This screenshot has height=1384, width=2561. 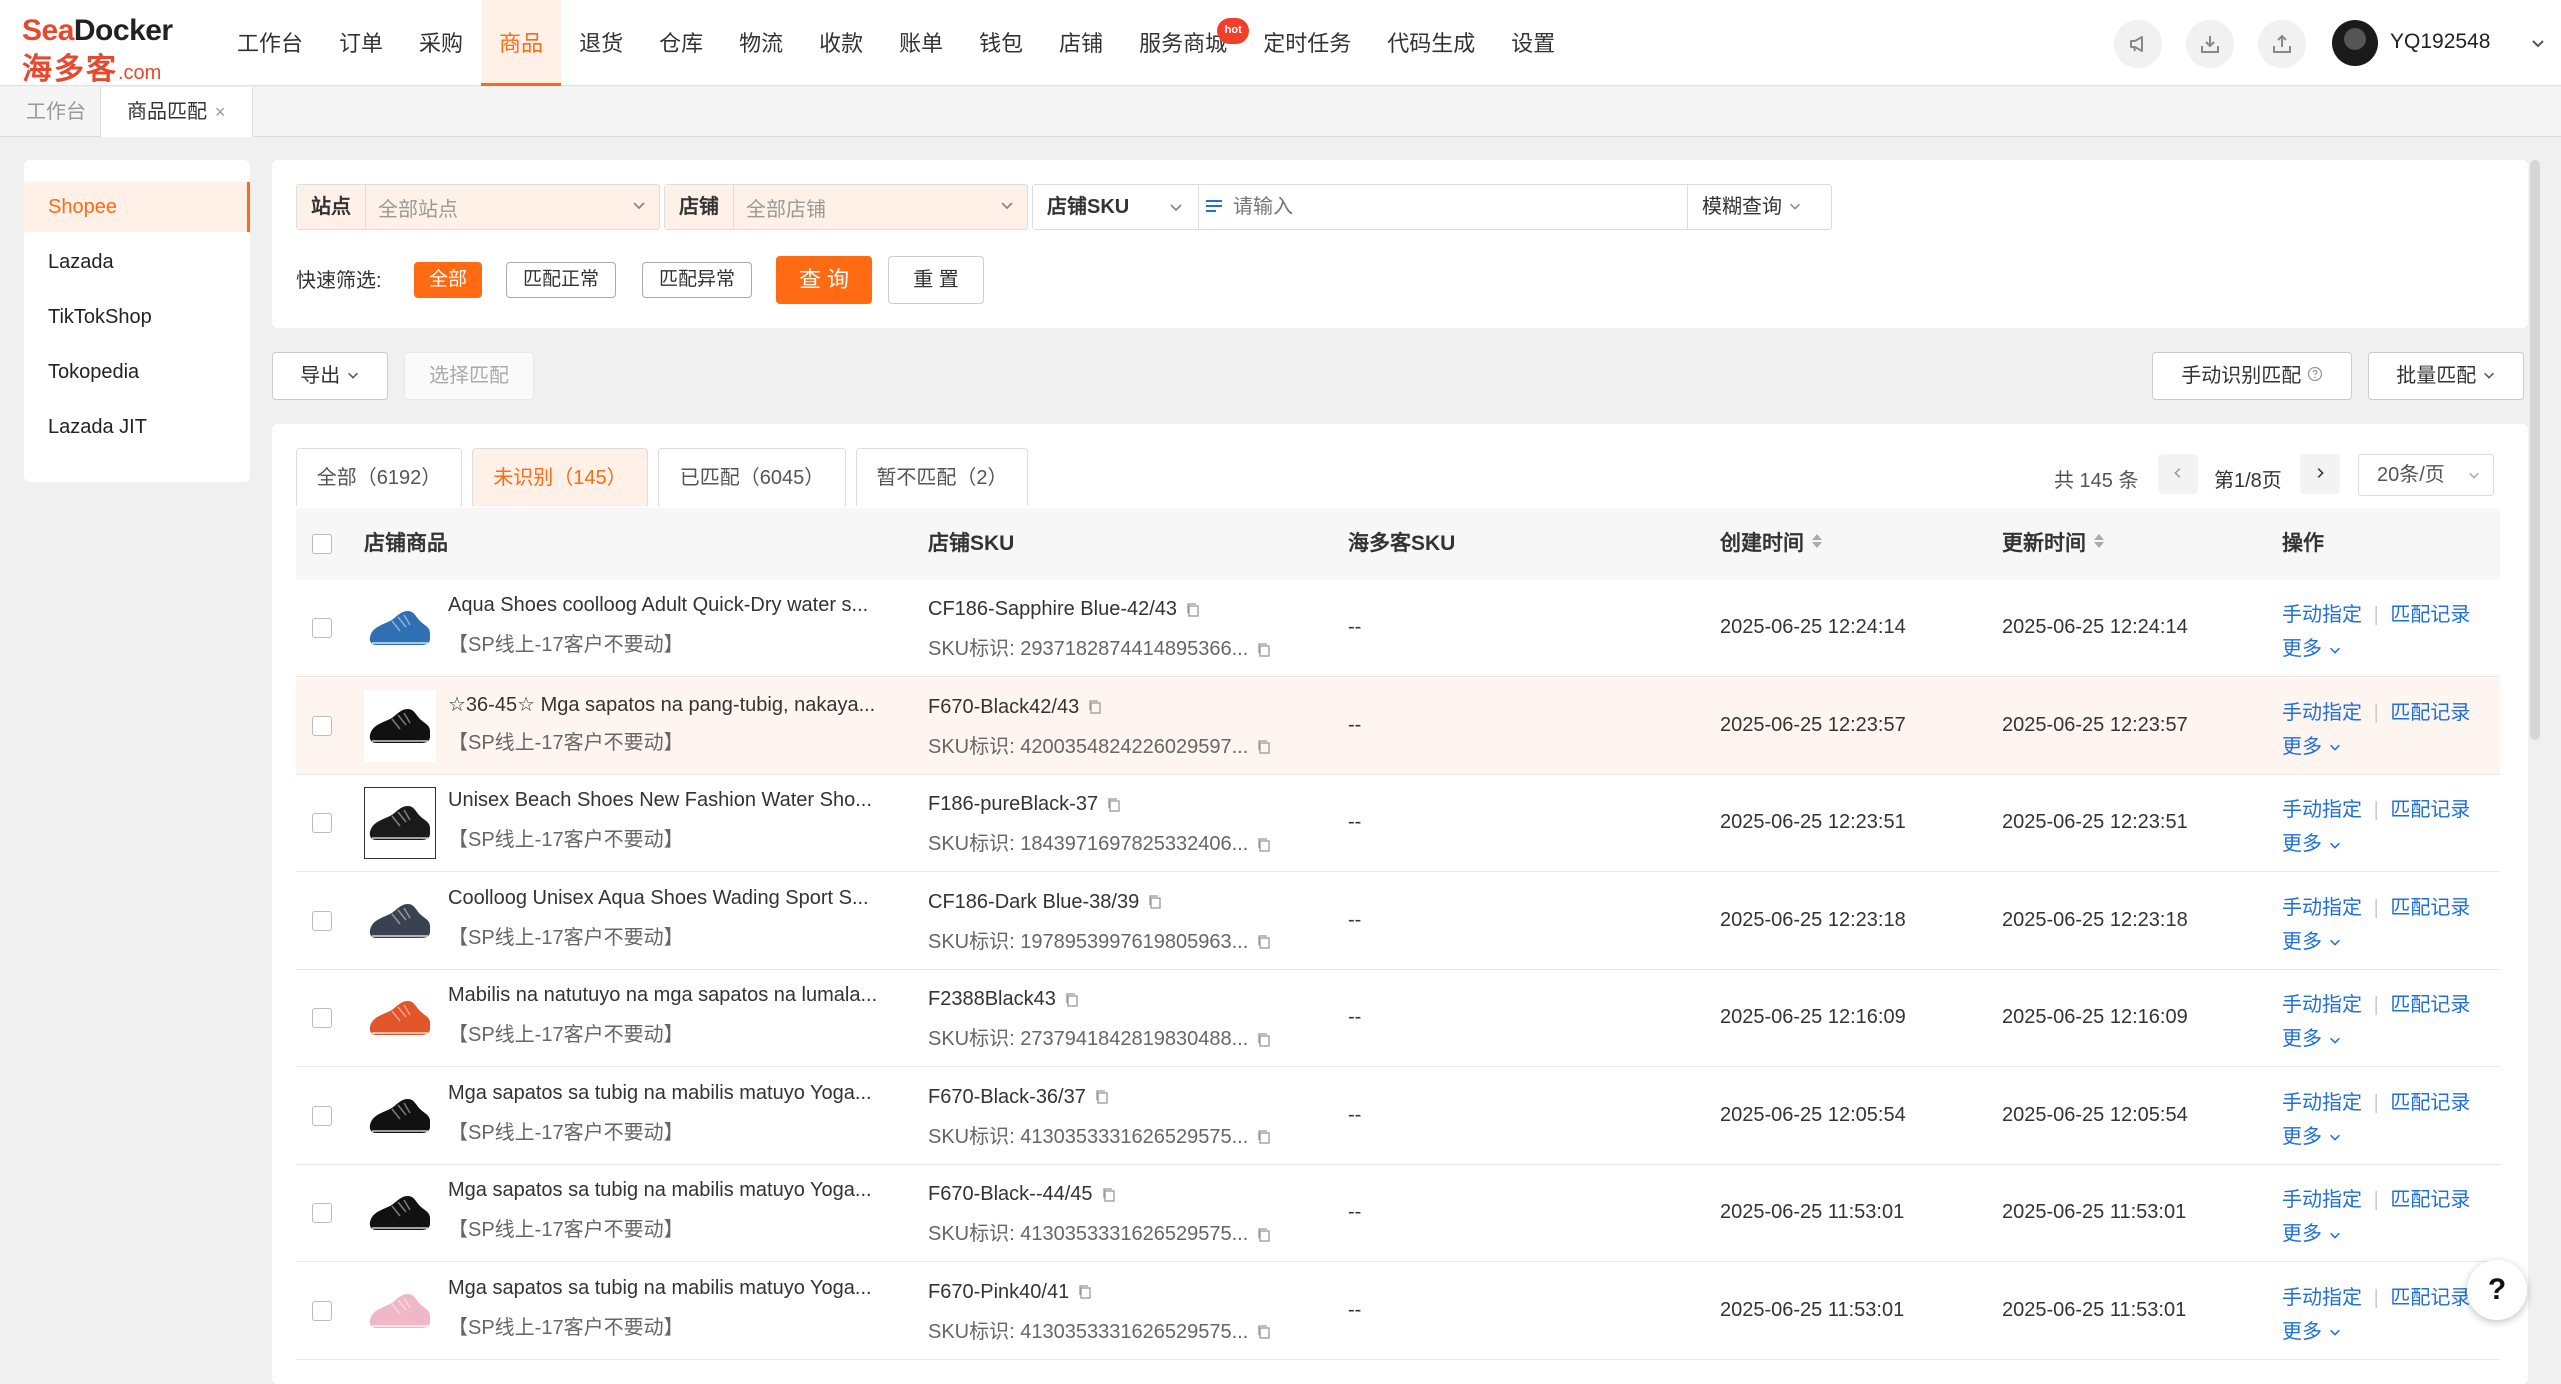 What do you see at coordinates (2446, 376) in the screenshot?
I see `bulk-match-button: 批量匹配` at bounding box center [2446, 376].